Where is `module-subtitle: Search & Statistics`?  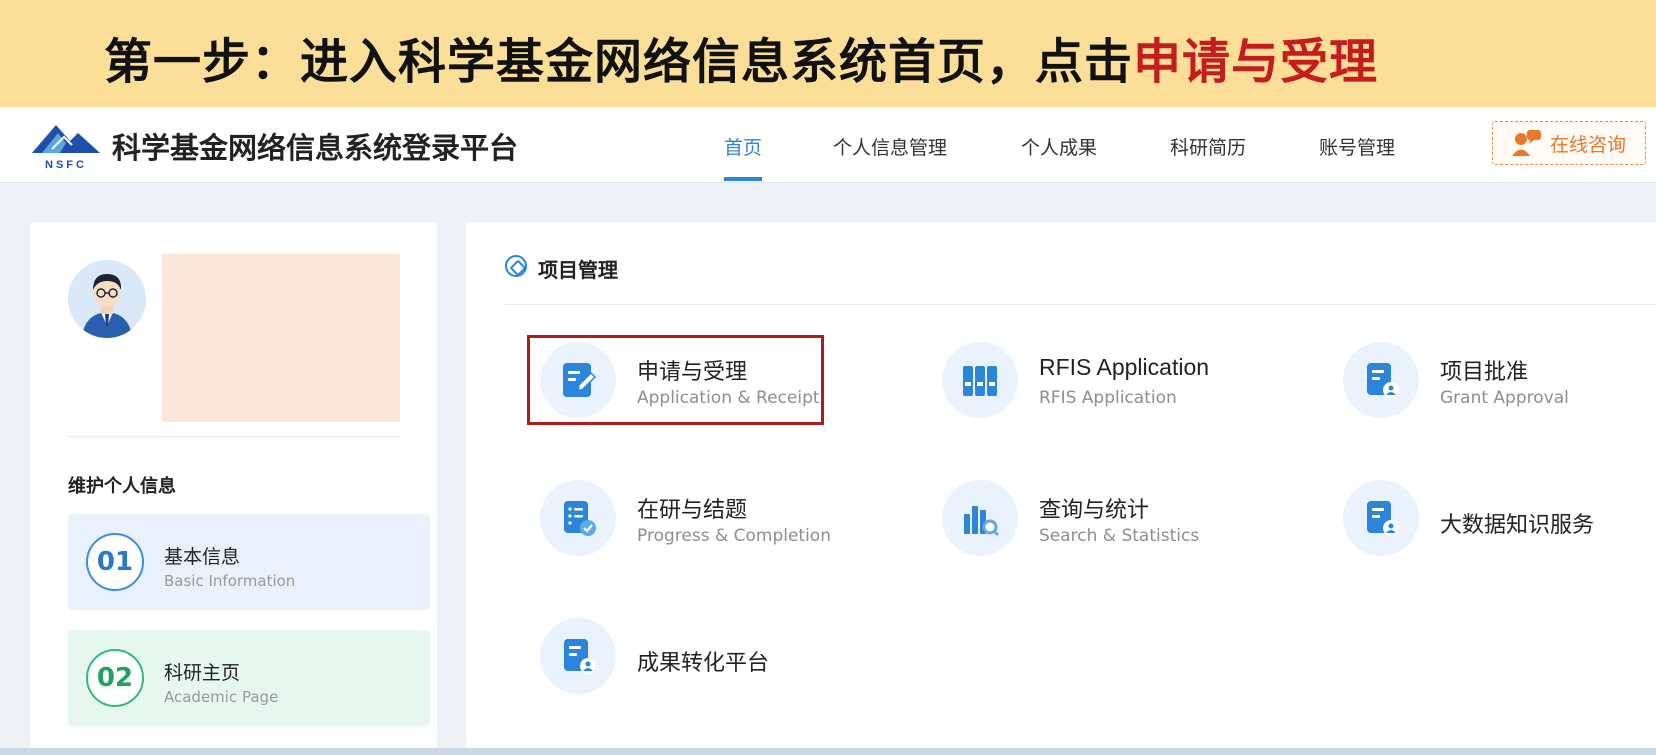
module-subtitle: Search & Statistics is located at coordinates (1119, 536).